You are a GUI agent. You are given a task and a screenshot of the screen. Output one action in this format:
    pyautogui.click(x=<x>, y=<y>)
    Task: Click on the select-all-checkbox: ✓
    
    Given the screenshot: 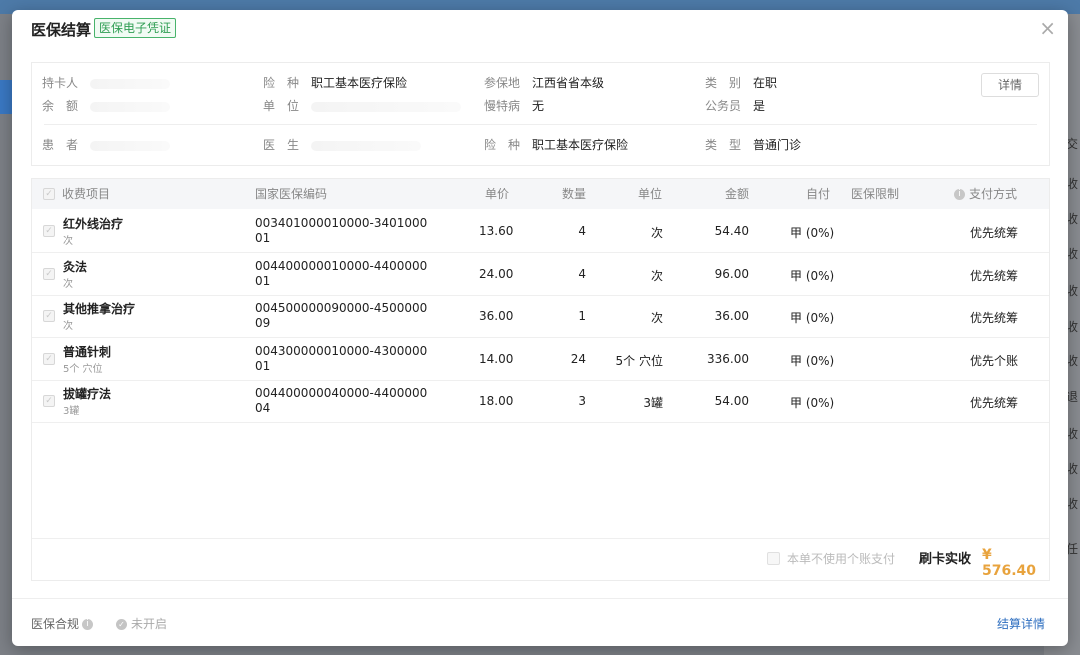 What is the action you would take?
    pyautogui.click(x=49, y=194)
    